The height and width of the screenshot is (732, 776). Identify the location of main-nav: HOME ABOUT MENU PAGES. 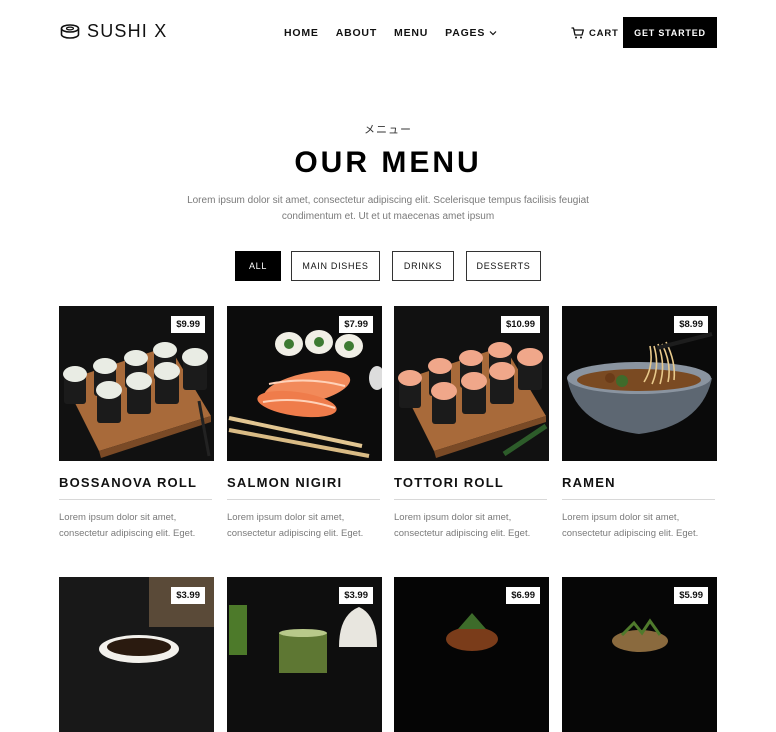
(399, 33).